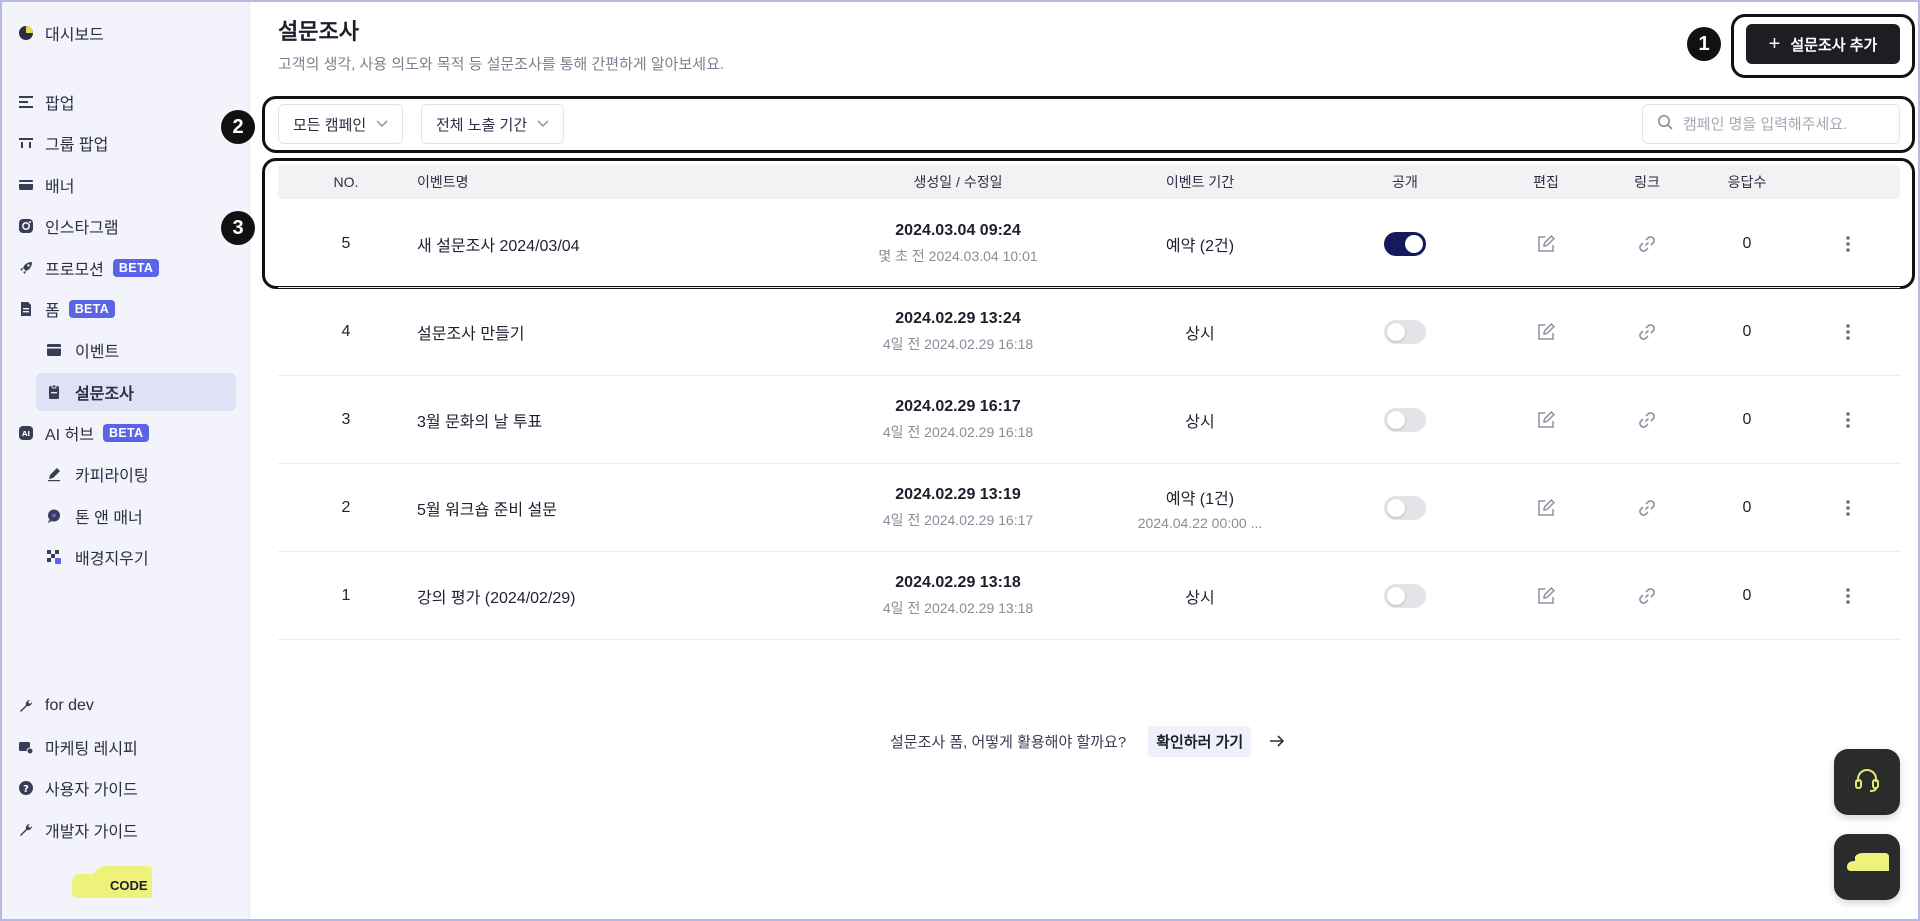 Image resolution: width=1920 pixels, height=921 pixels. What do you see at coordinates (26, 788) in the screenshot?
I see `help-icon: ?` at bounding box center [26, 788].